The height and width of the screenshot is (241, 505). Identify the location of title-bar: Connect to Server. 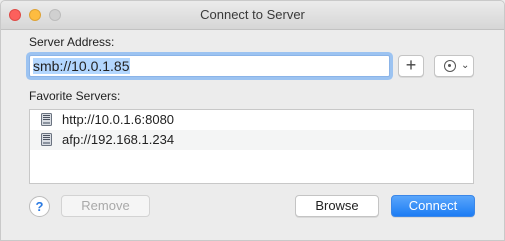
(252, 15).